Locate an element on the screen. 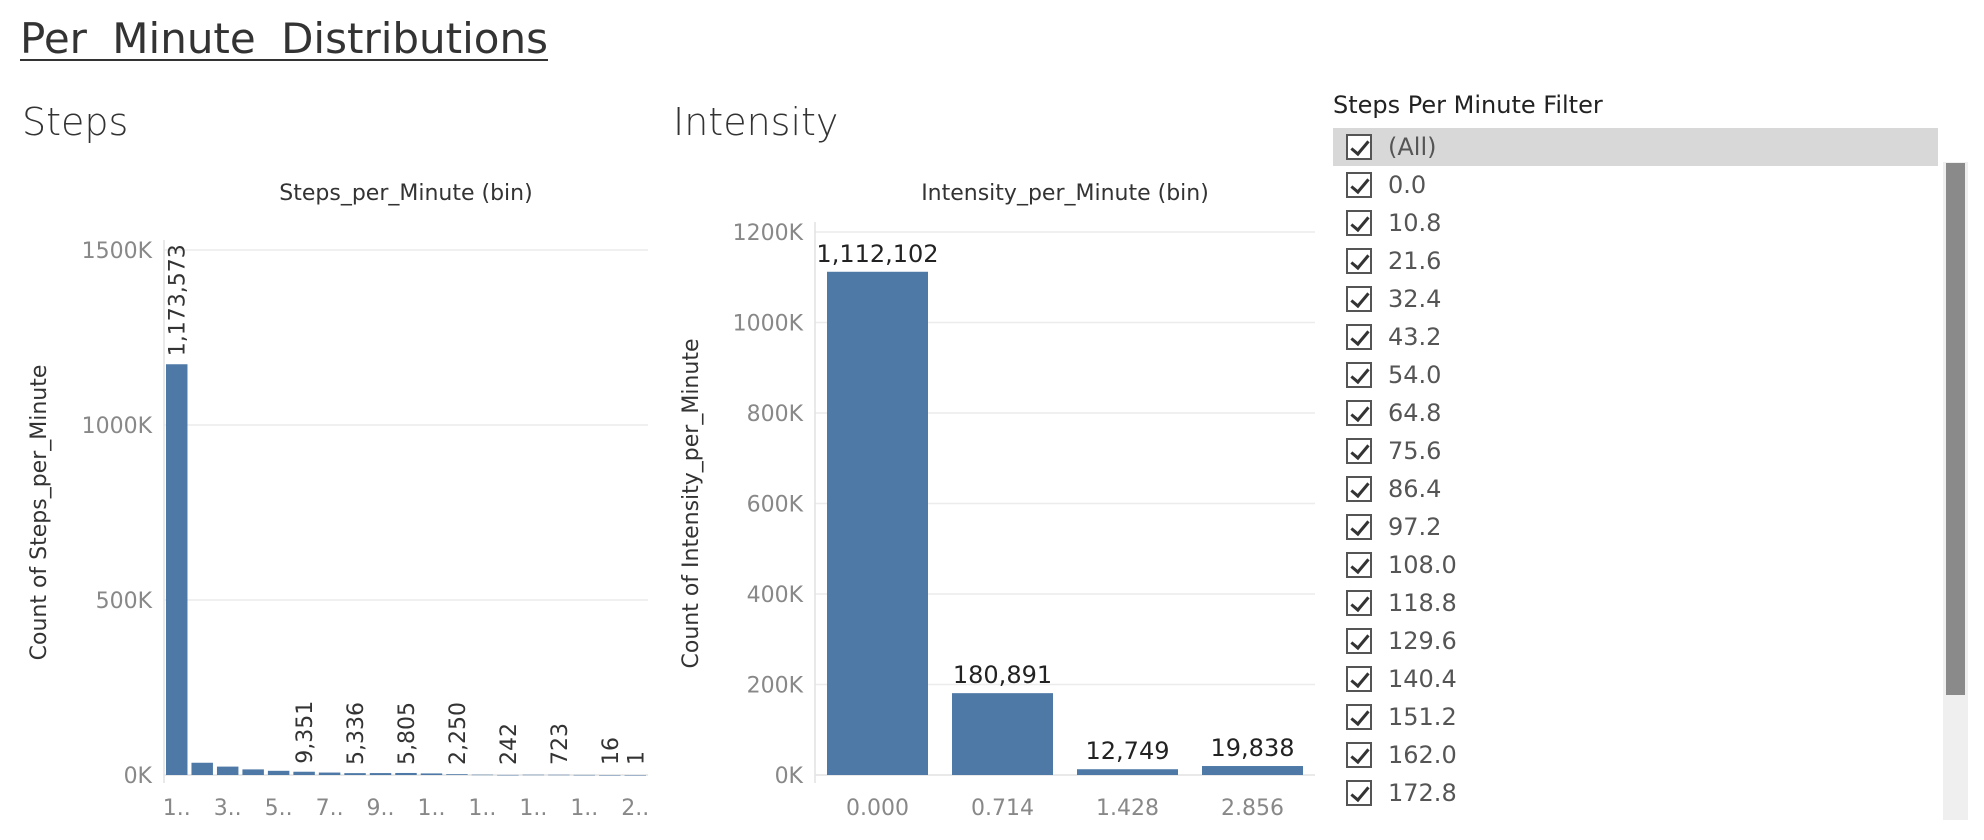  filter-item-label: 10.8 is located at coordinates (1415, 223).